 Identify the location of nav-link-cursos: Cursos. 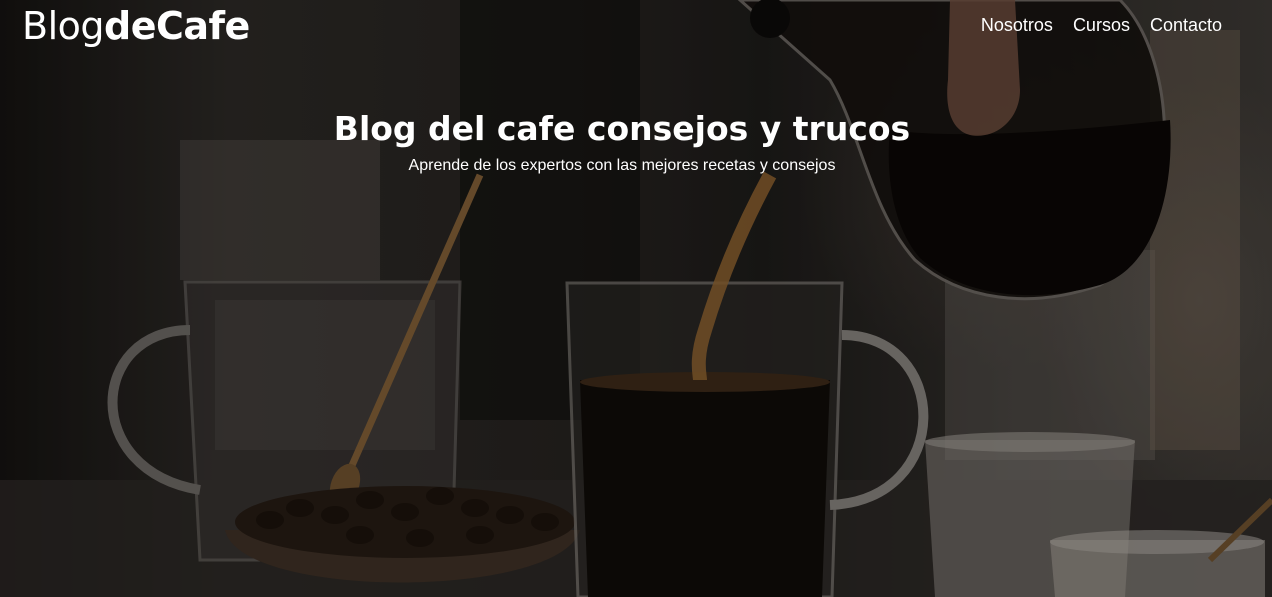
(1101, 25).